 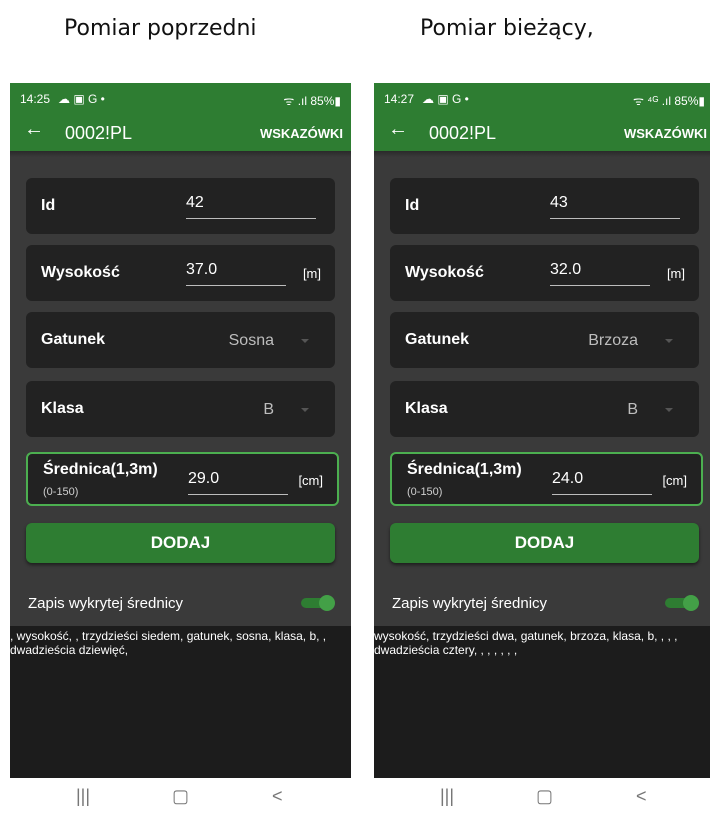 What do you see at coordinates (180, 206) in the screenshot?
I see `id-card: Id 42` at bounding box center [180, 206].